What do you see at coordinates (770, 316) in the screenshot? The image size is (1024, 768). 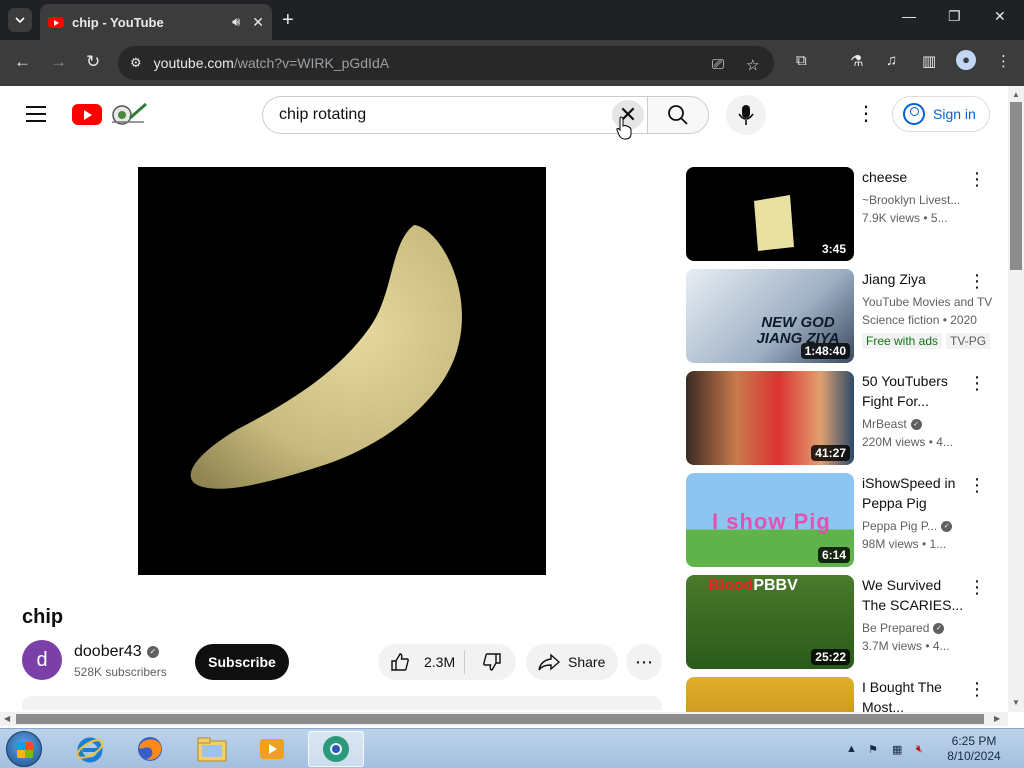 I see `video-thumbnail: NEW GOD JIANG ZIYA 1:48:40` at bounding box center [770, 316].